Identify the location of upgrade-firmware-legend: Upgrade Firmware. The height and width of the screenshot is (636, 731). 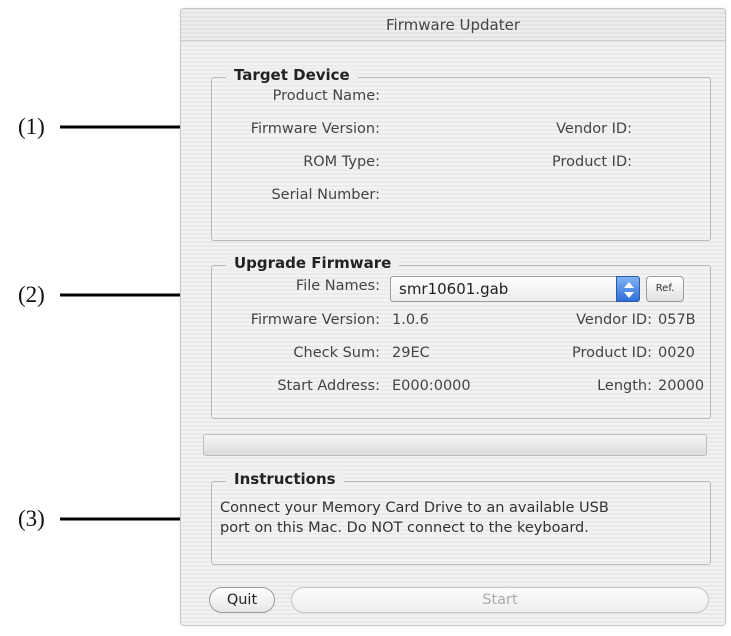
(313, 263).